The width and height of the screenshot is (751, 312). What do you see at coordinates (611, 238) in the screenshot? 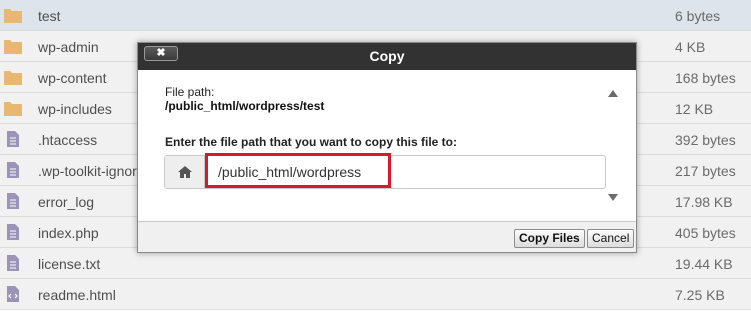
I see `cancel-button: Cancel` at bounding box center [611, 238].